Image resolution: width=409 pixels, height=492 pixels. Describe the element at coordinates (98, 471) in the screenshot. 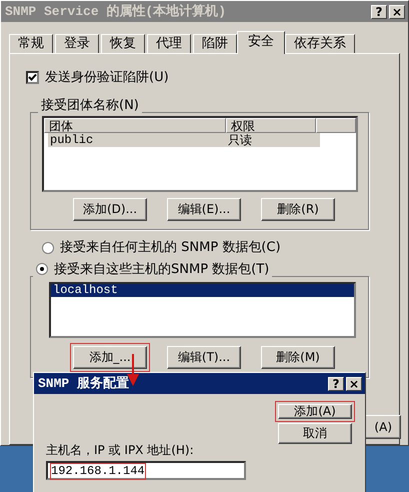

I see `field-value: 192.168.1.144` at that location.